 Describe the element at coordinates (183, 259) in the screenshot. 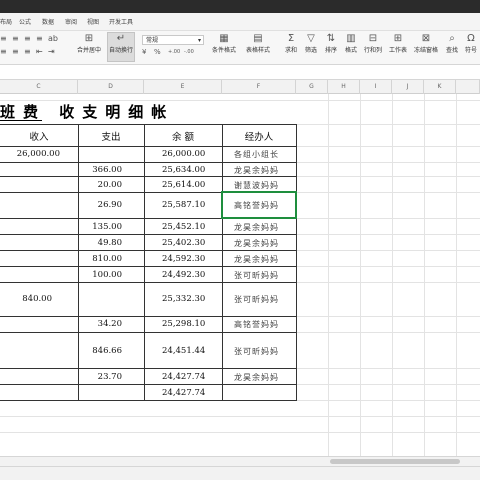

I see `cell-balance: 24,592.30` at that location.